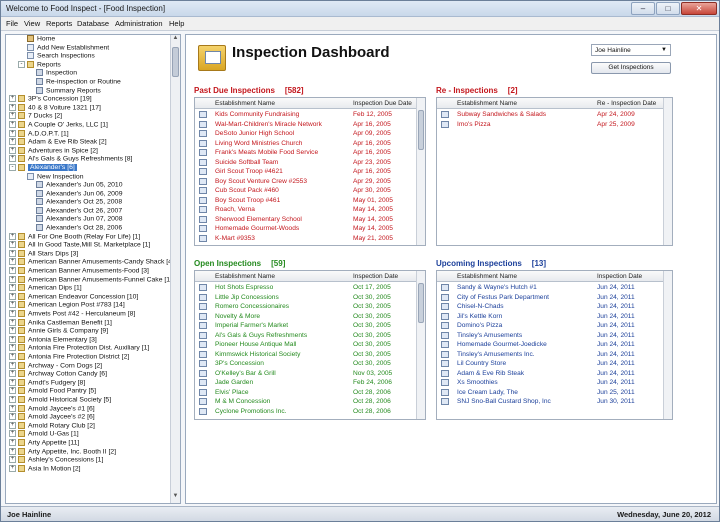  I want to click on tree-item: + Annie Girls & Company [9], so click(89, 331).